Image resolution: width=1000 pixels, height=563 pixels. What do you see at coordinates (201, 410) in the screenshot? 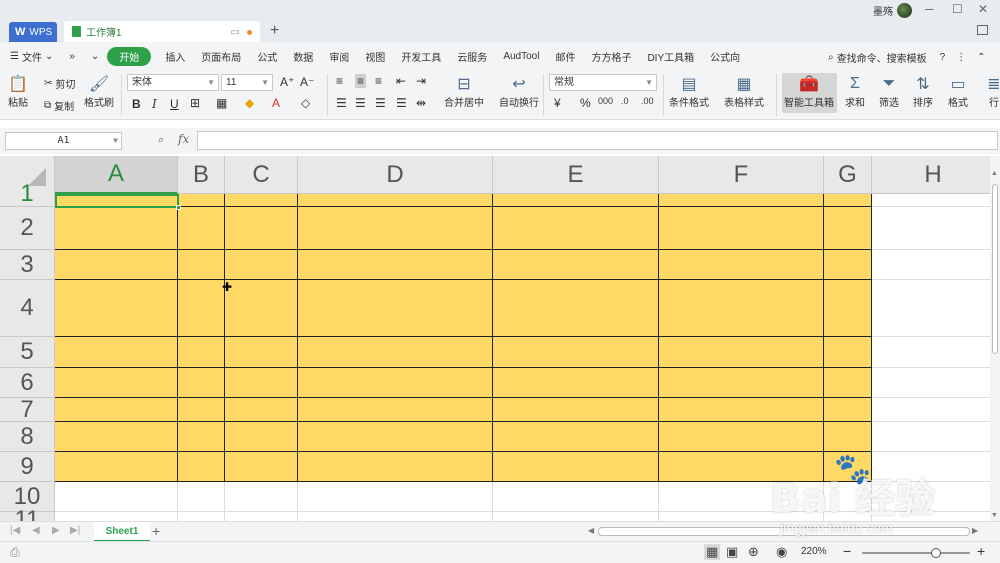
I see `cell-b7` at bounding box center [201, 410].